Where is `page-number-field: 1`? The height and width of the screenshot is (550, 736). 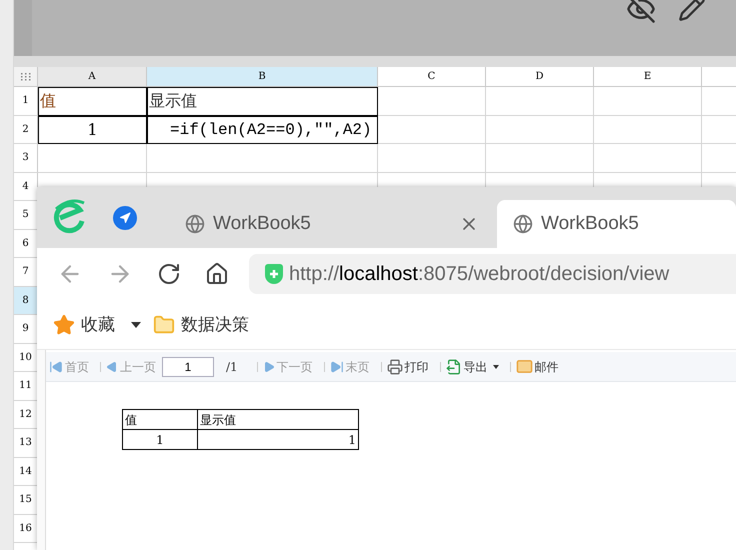 page-number-field: 1 is located at coordinates (188, 366).